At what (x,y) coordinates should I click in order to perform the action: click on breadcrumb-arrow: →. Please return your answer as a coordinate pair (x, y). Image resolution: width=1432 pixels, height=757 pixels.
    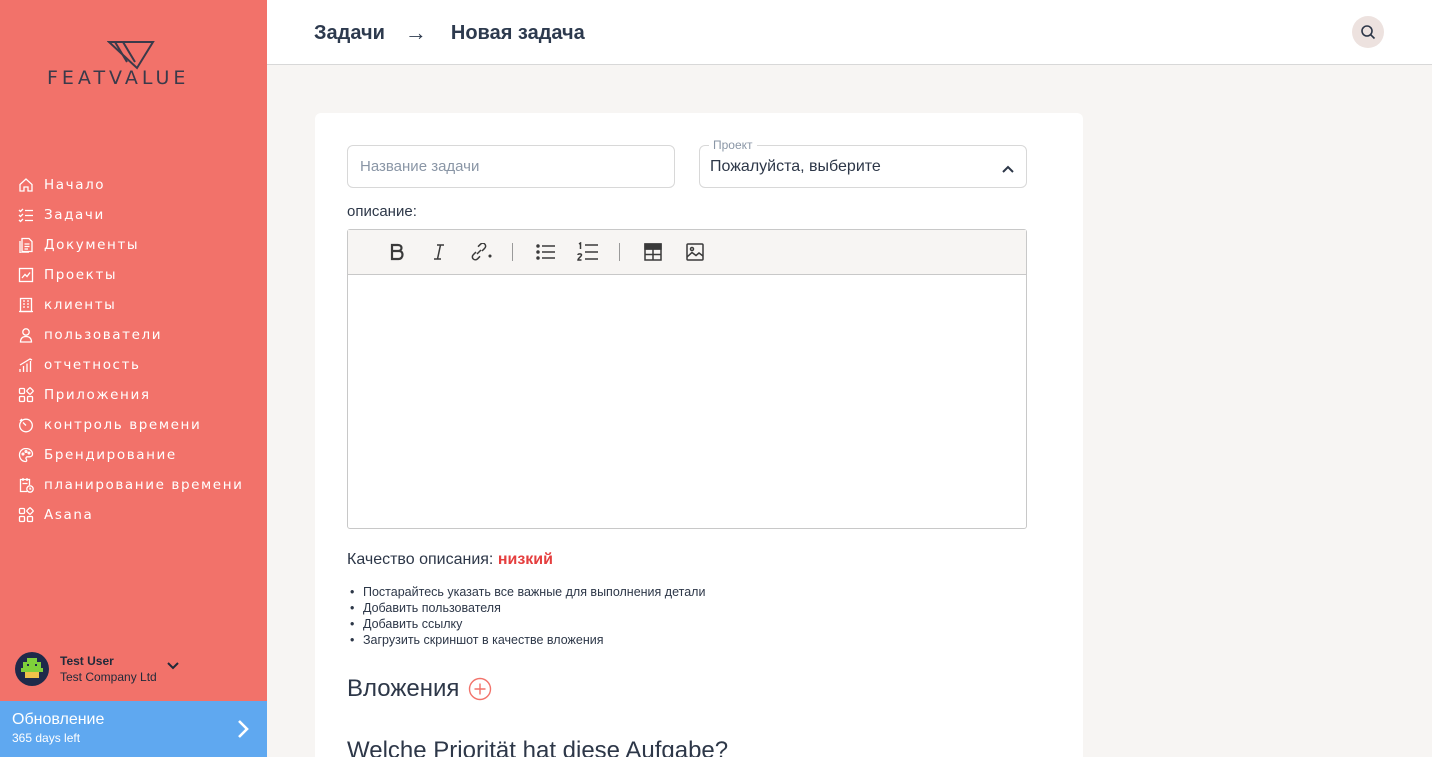
    Looking at the image, I should click on (415, 32).